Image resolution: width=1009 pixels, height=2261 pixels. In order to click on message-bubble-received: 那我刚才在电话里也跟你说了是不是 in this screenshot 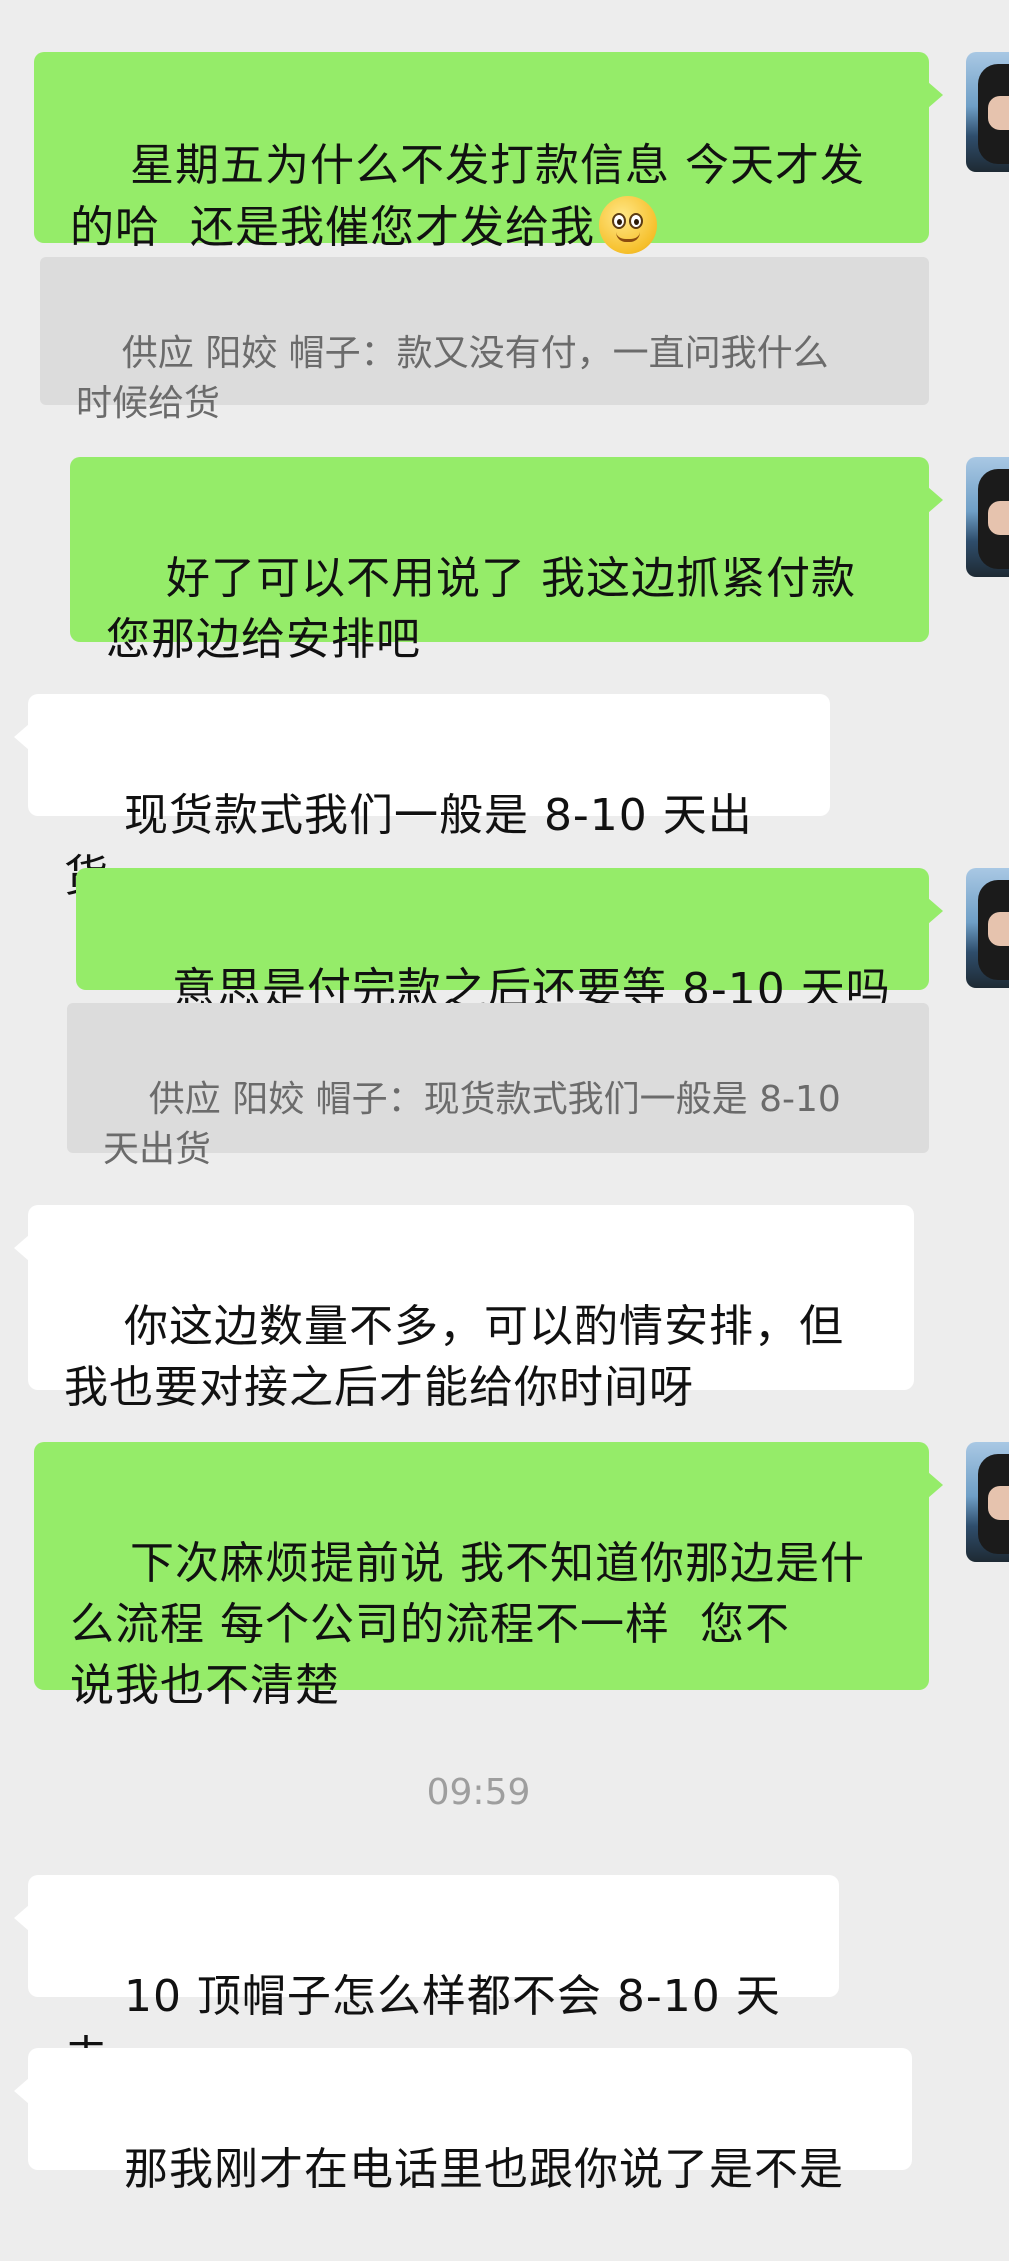, I will do `click(463, 2121)`.